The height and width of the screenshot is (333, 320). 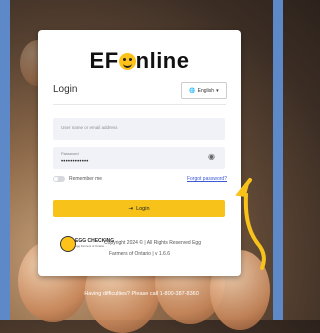 I want to click on logo: EF nline, so click(x=139, y=61).